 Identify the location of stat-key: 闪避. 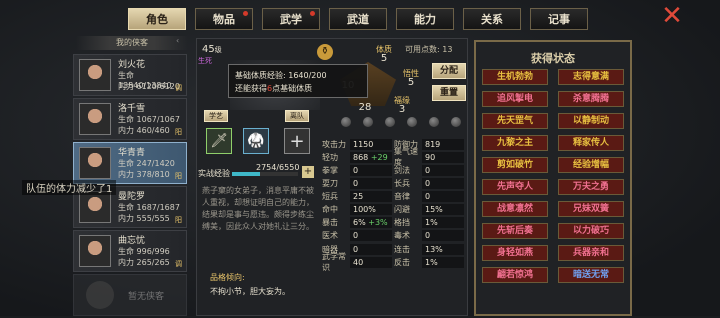
(402, 210).